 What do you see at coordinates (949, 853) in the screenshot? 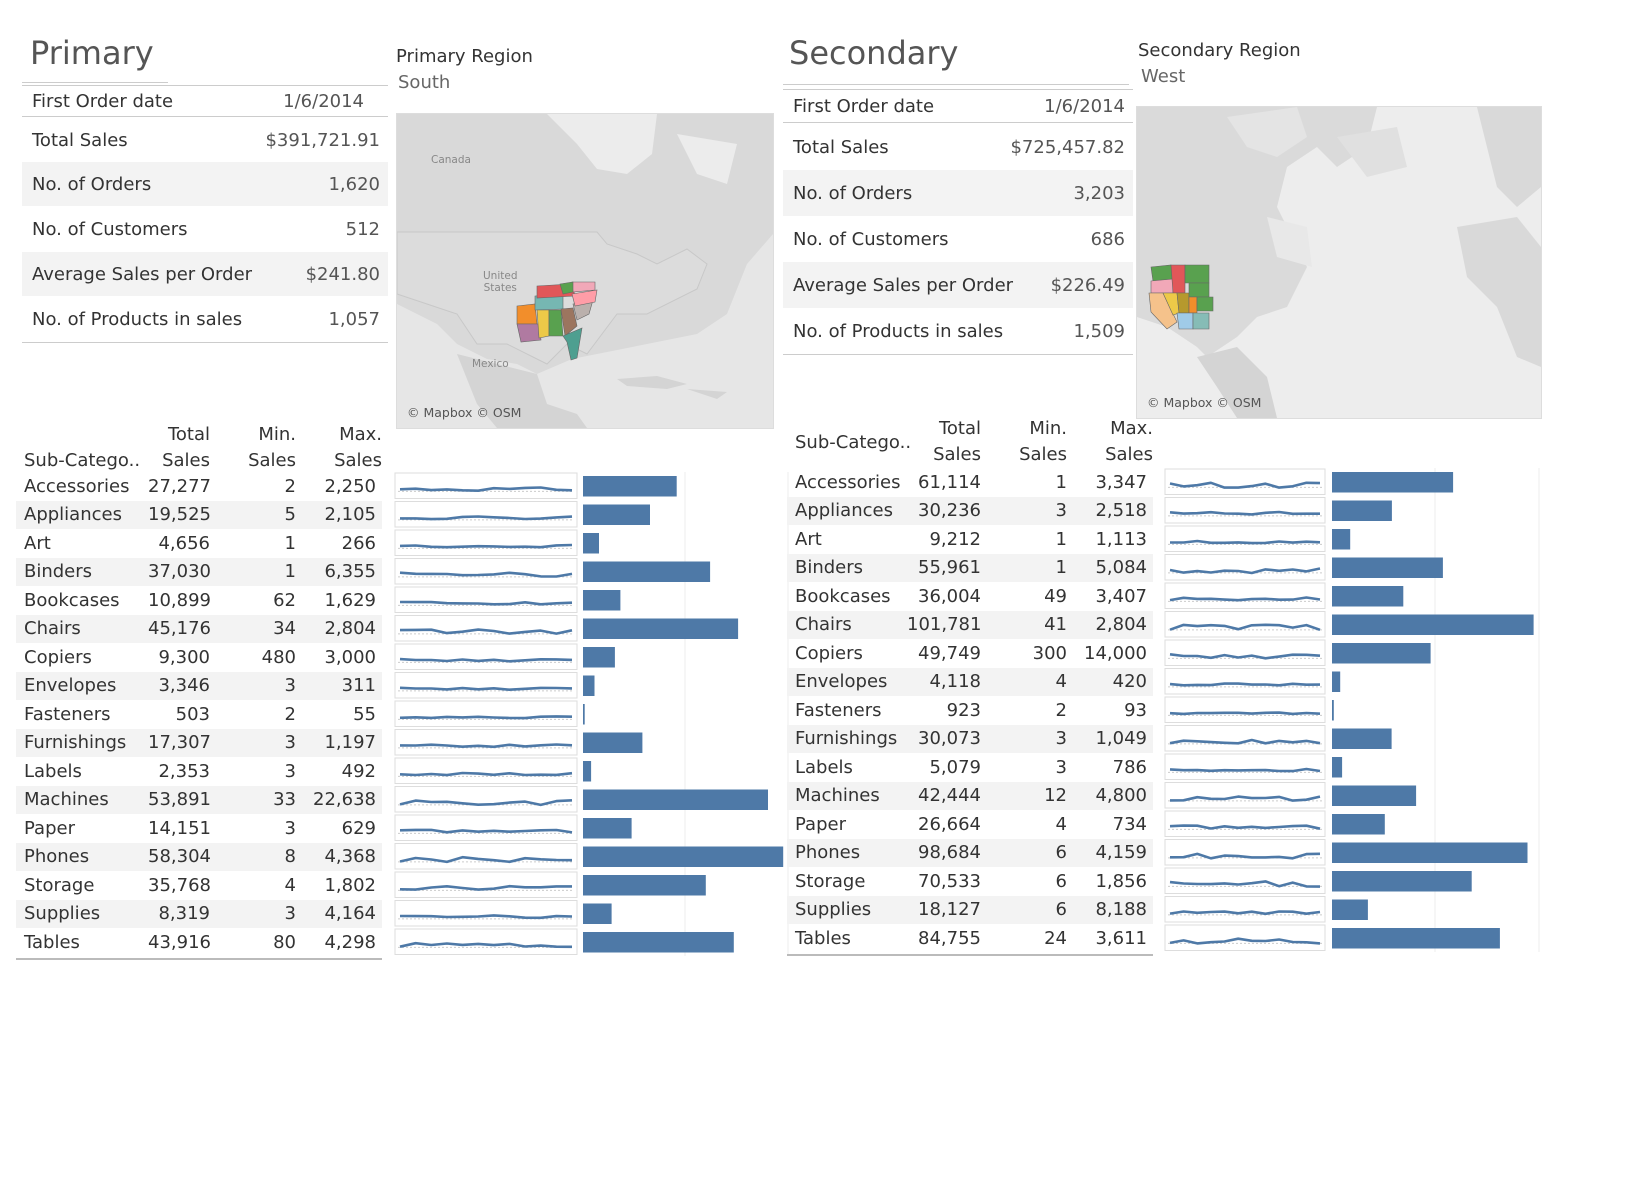
I see `cell-total-sales: 98,684` at bounding box center [949, 853].